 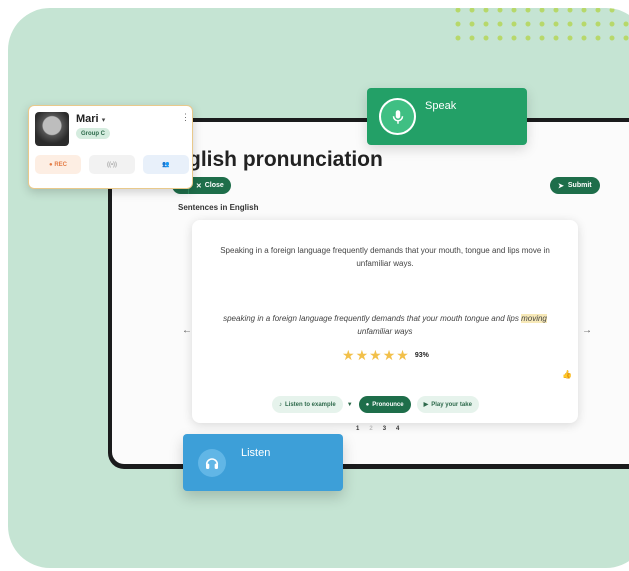 I want to click on participants-button: 👥, so click(x=166, y=164).